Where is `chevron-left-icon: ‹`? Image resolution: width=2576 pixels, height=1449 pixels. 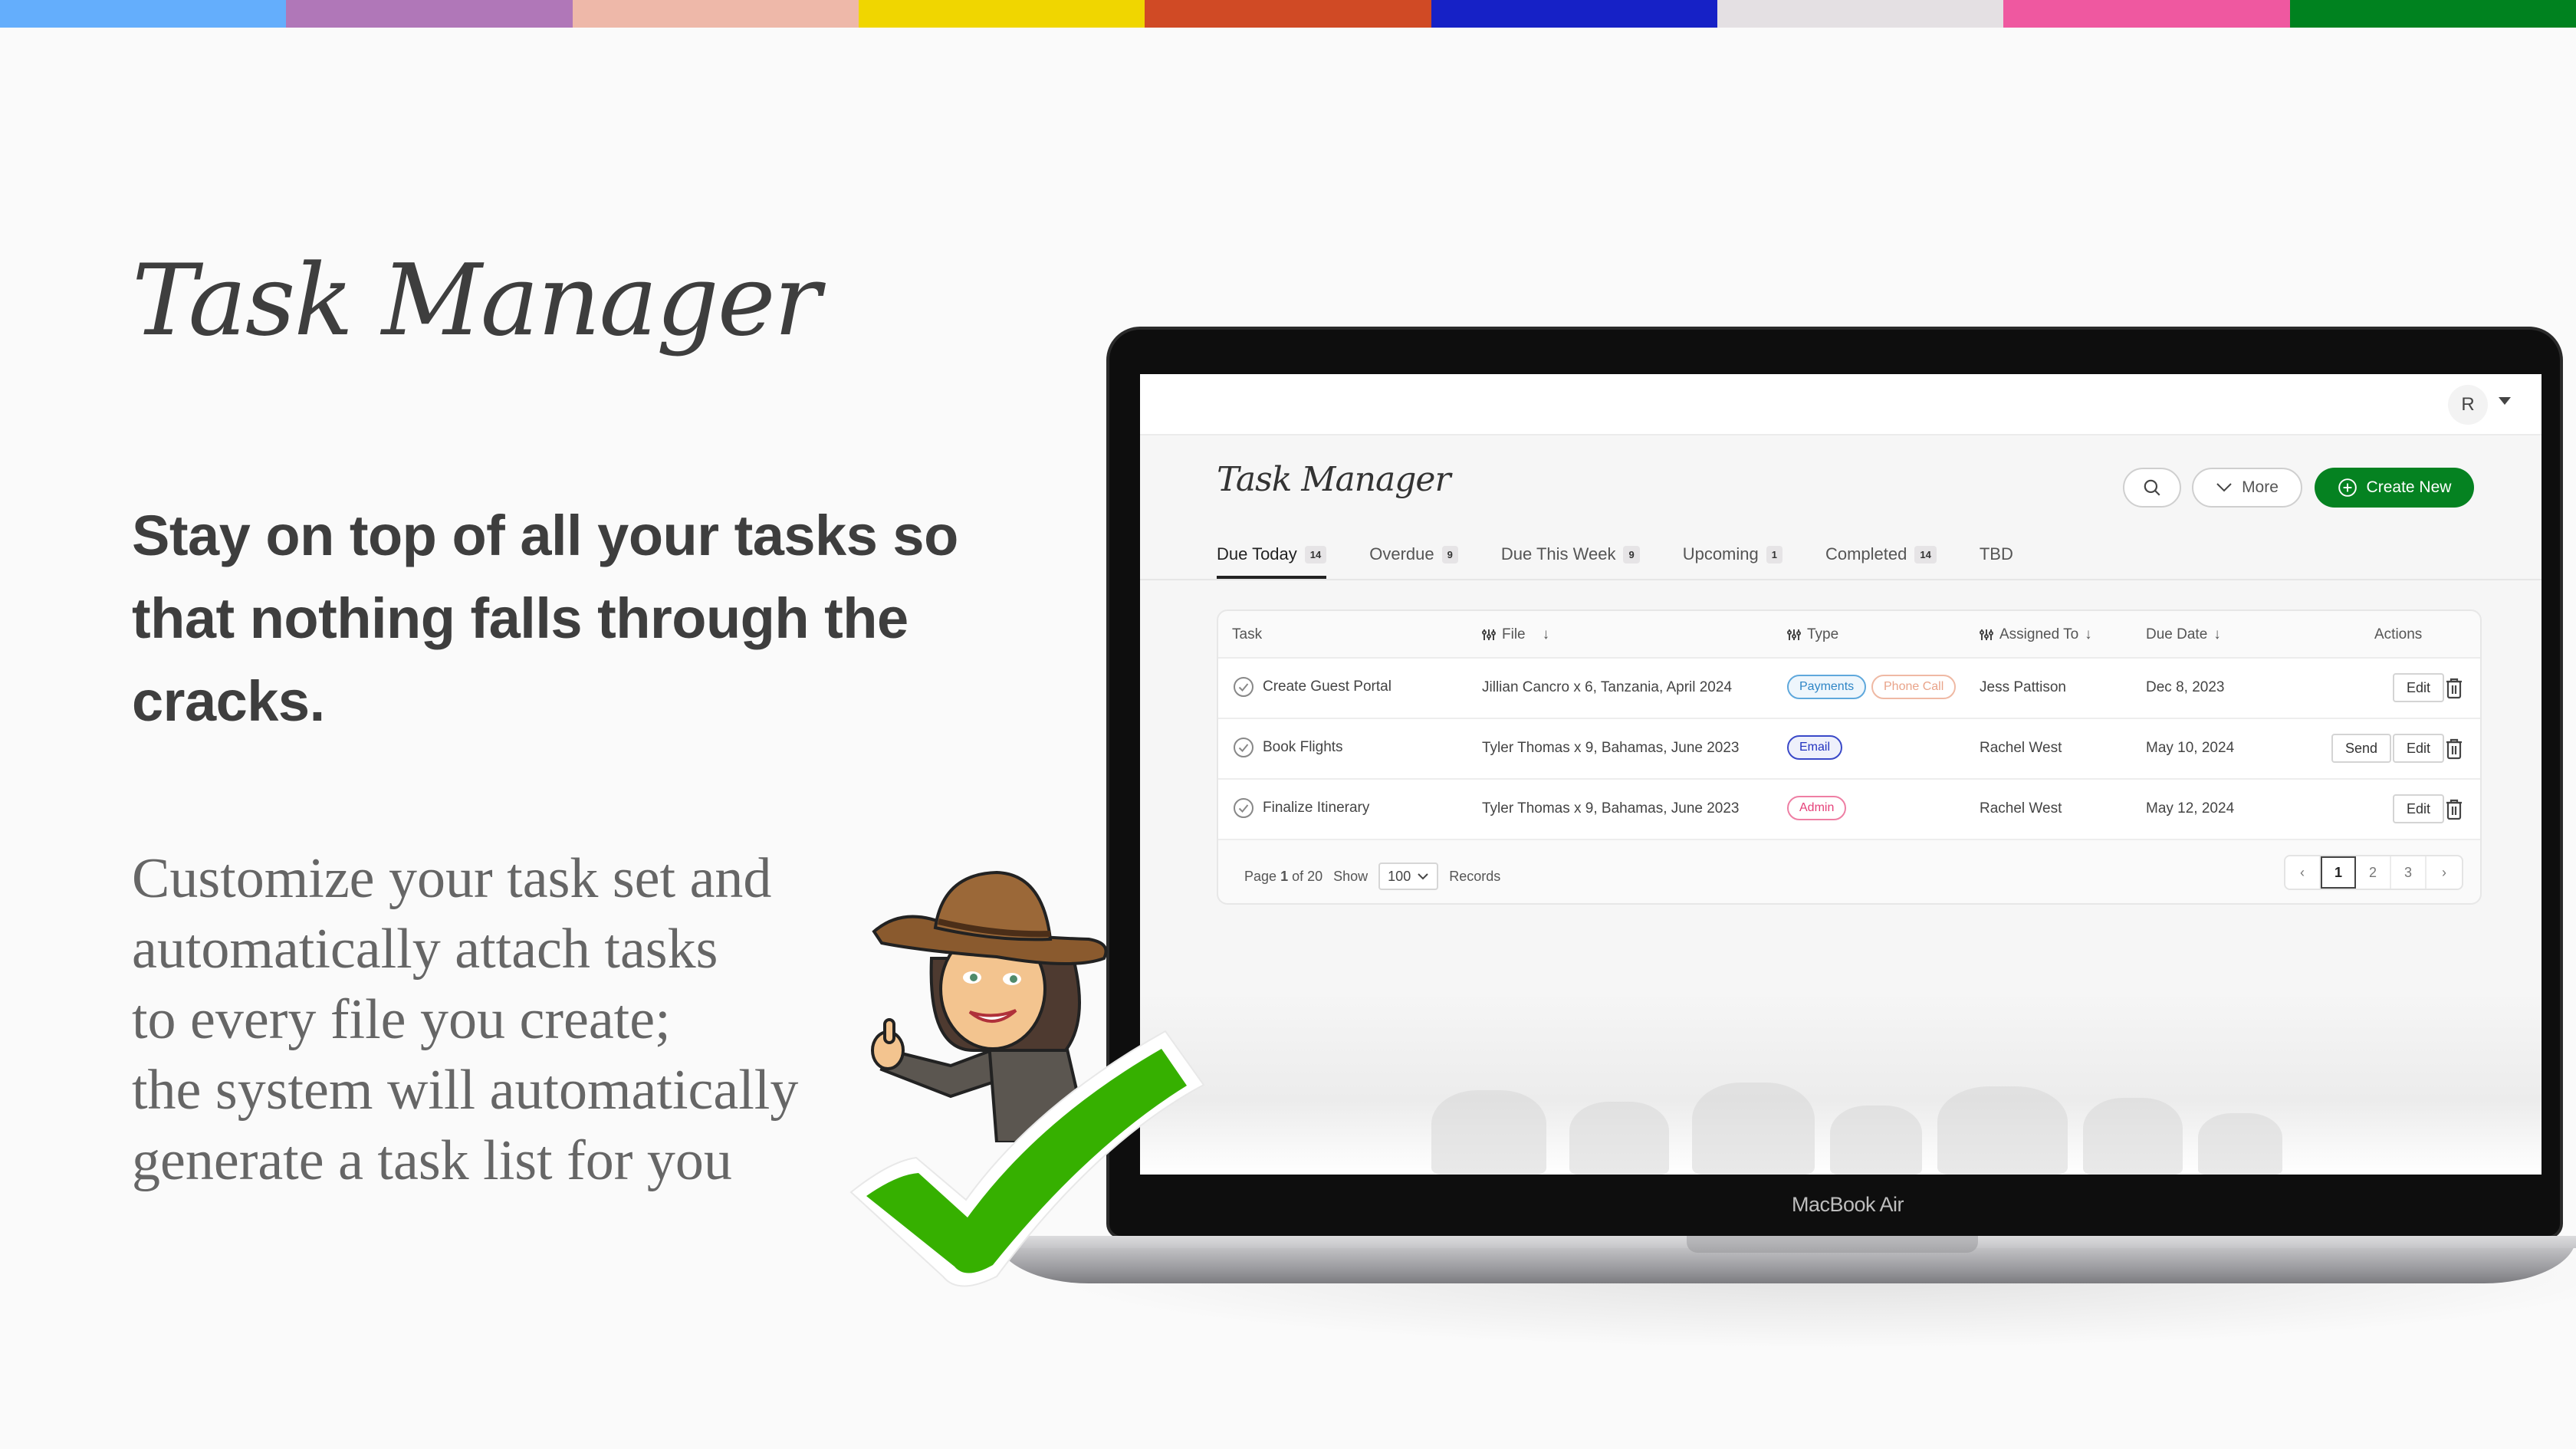
chevron-left-icon: ‹ is located at coordinates (2303, 872).